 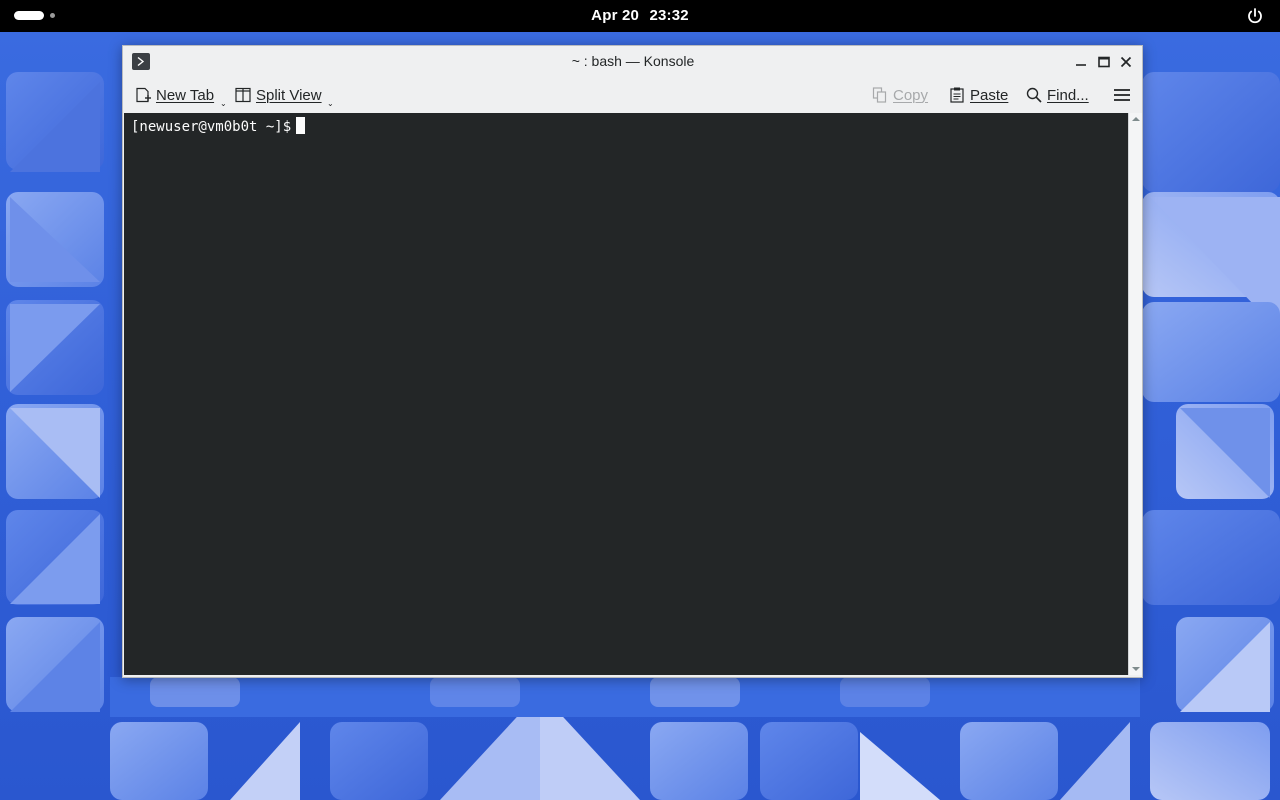 I want to click on terminal-scrollbar, so click(x=1135, y=394).